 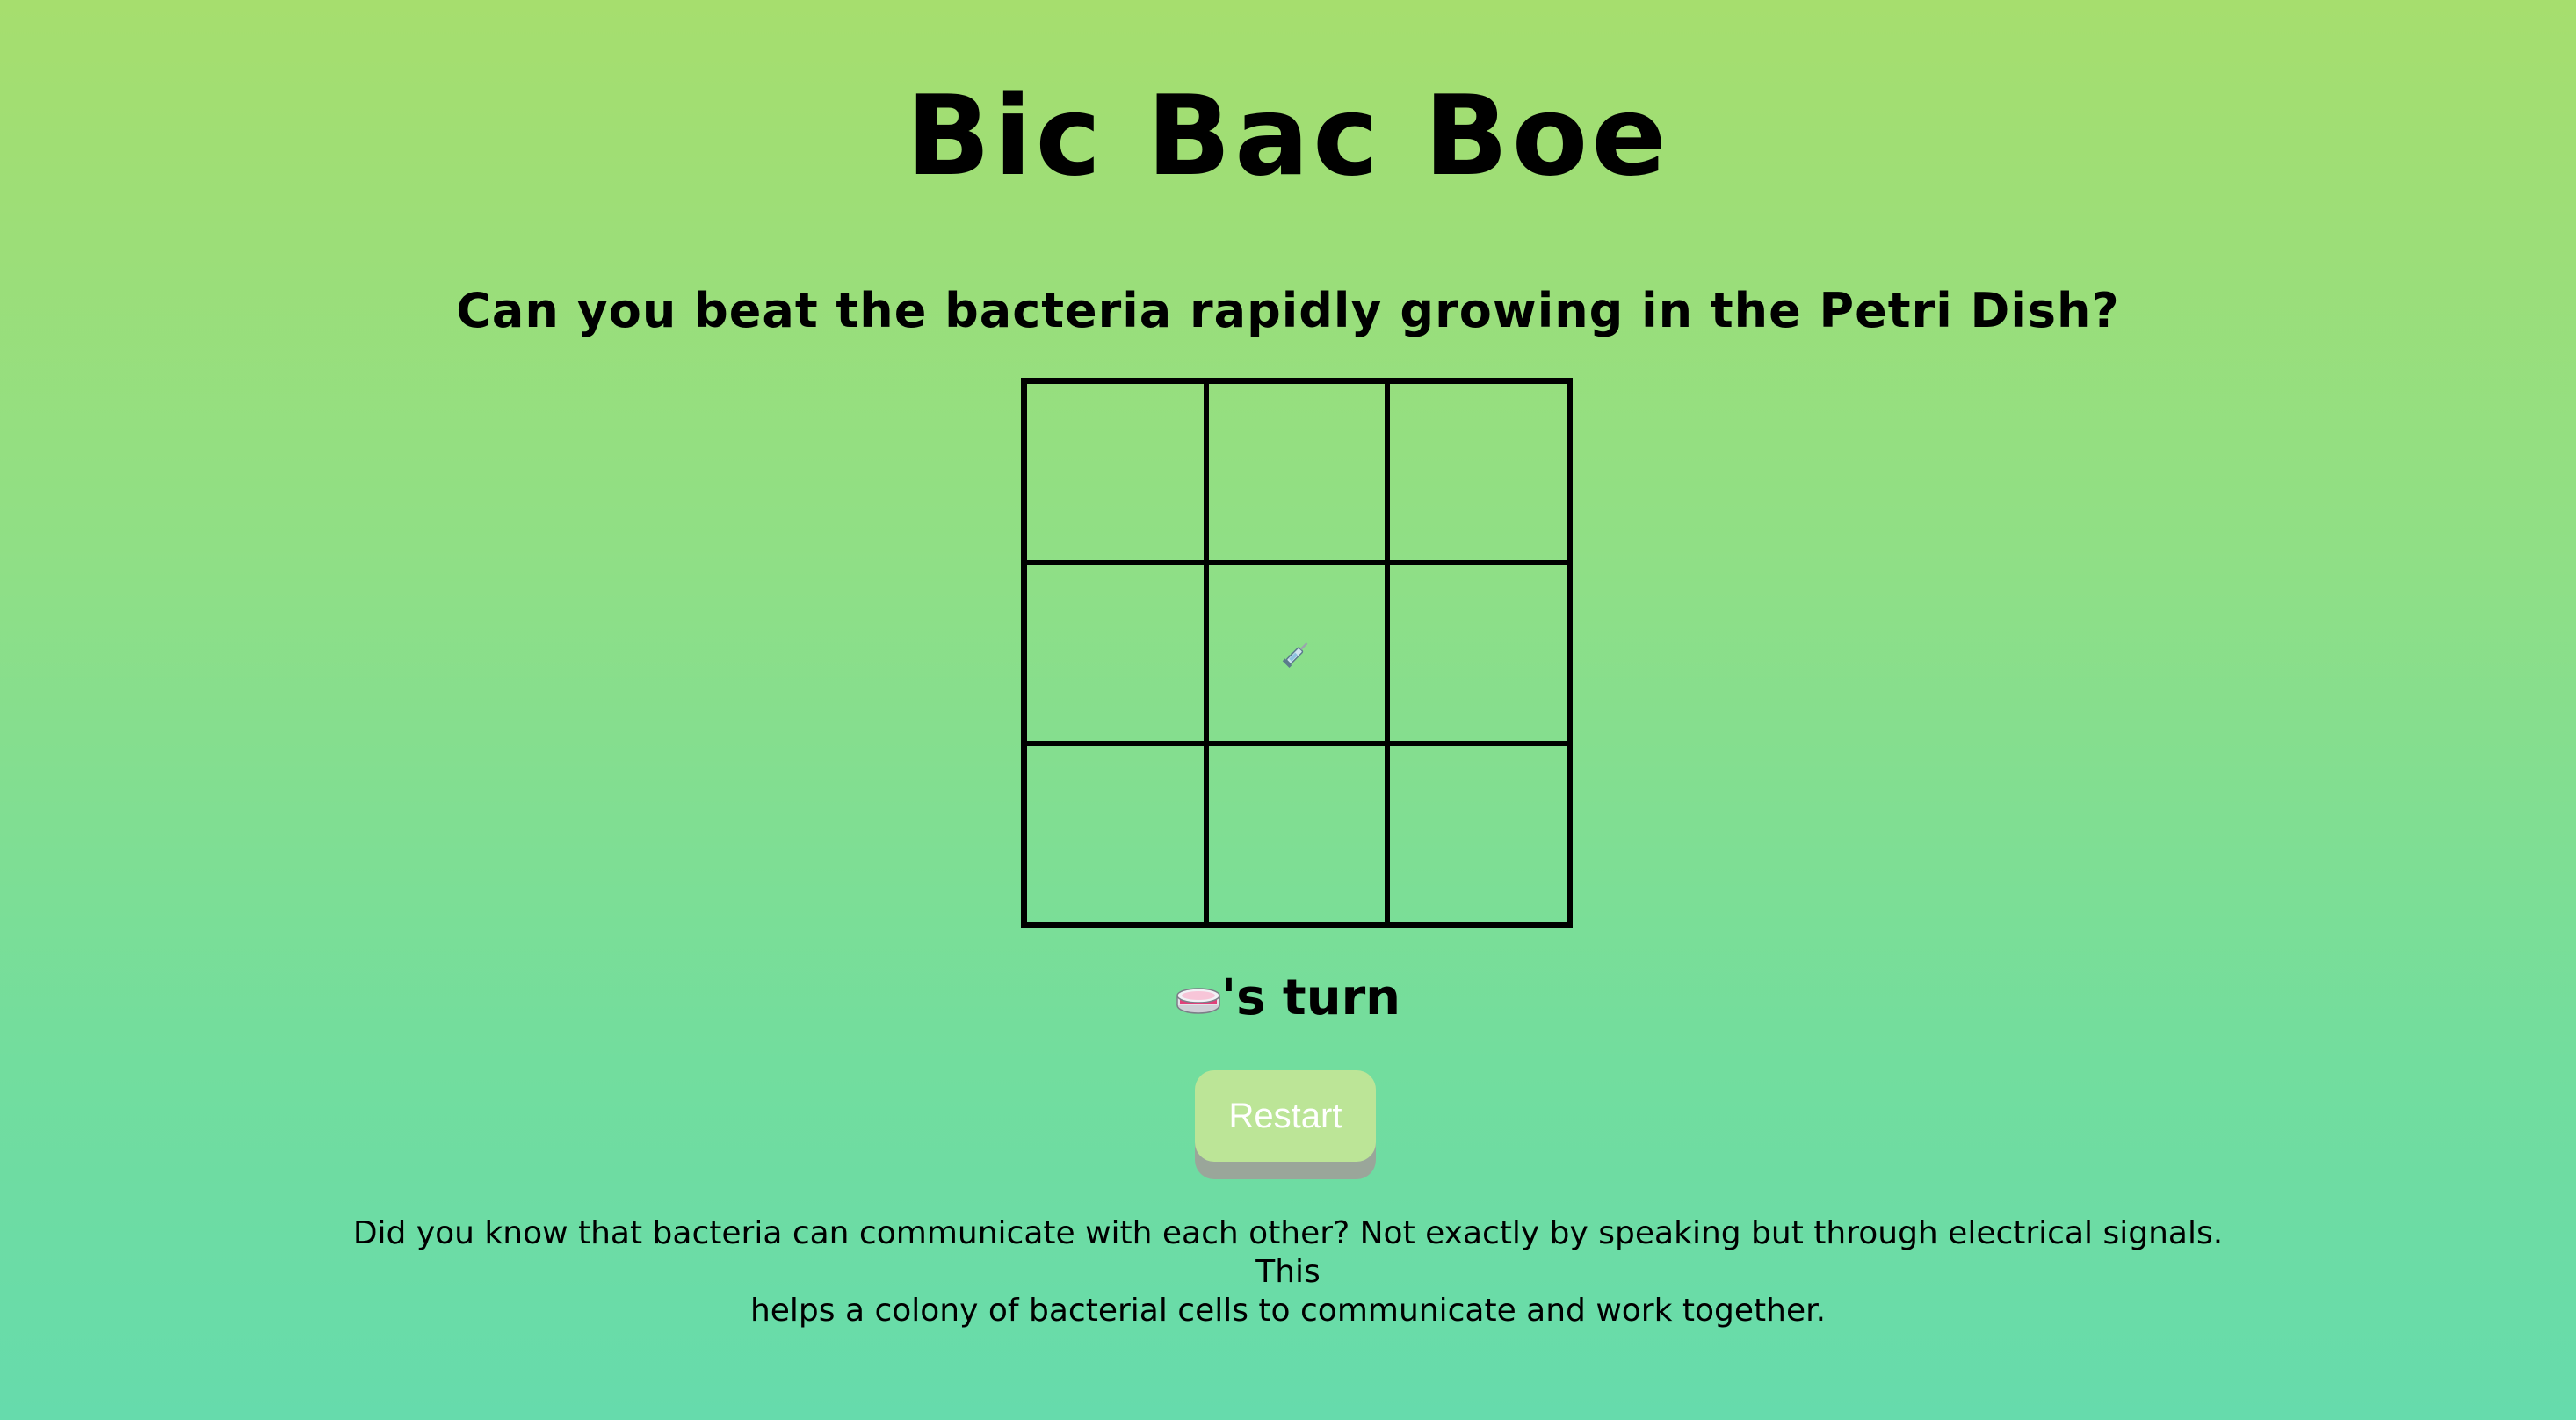 What do you see at coordinates (1198, 990) in the screenshot?
I see `petri-dish-icon` at bounding box center [1198, 990].